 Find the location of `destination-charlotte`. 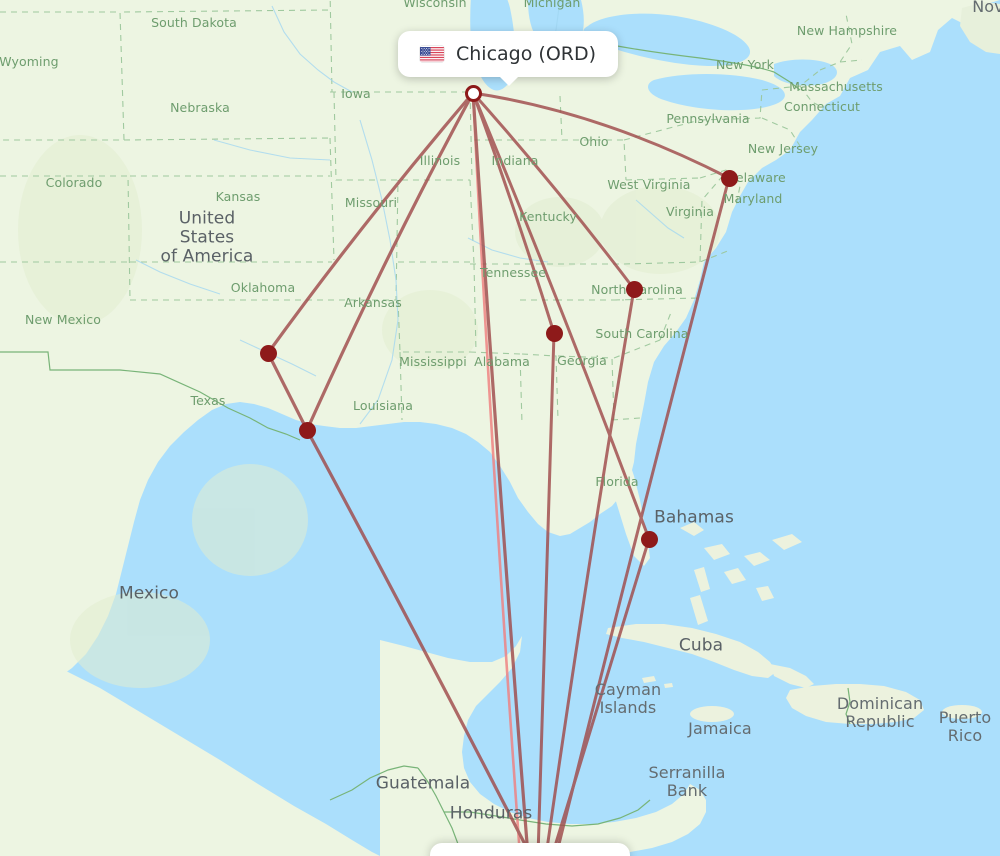

destination-charlotte is located at coordinates (634, 289).